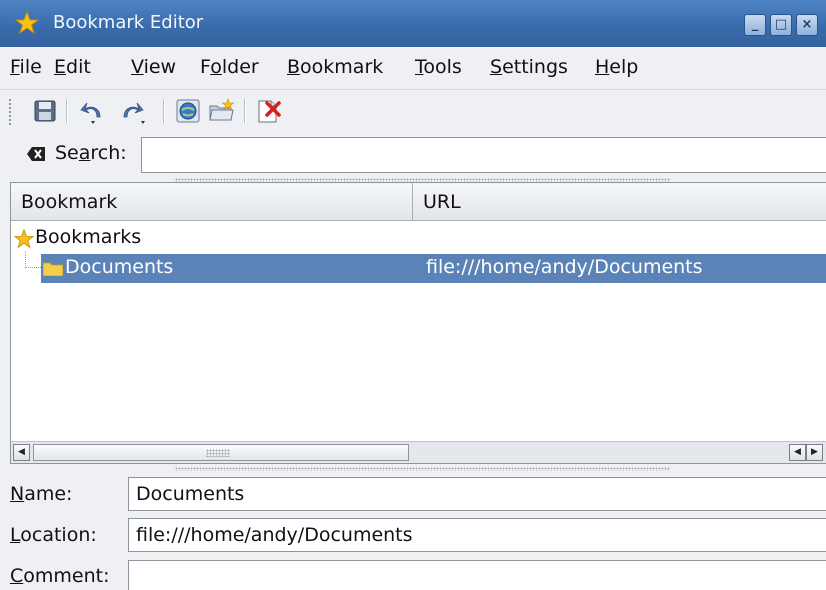 This screenshot has width=826, height=590. I want to click on test-link-icon, so click(188, 111).